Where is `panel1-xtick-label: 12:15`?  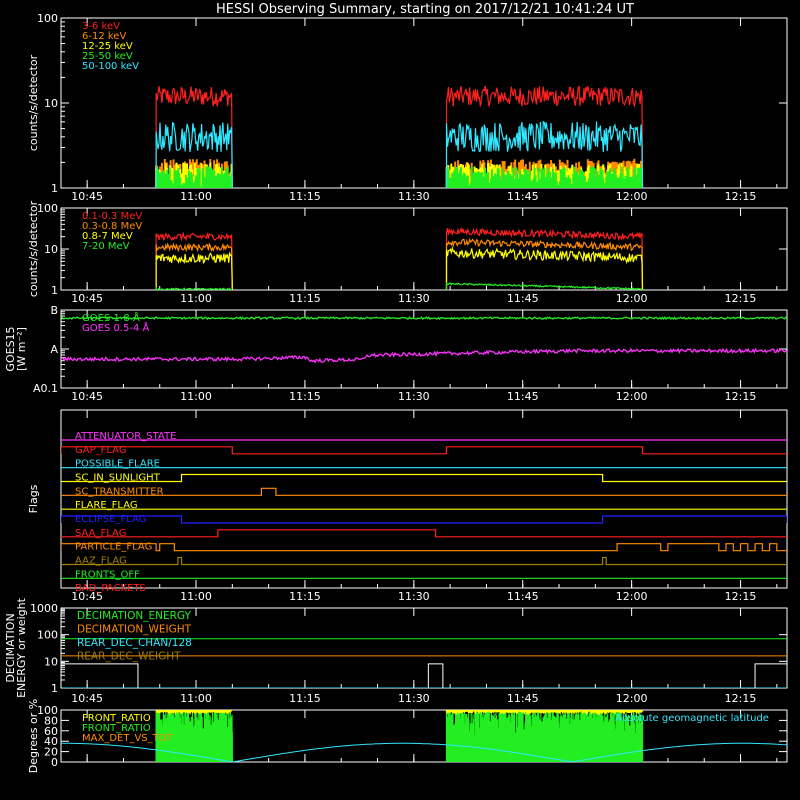 panel1-xtick-label: 12:15 is located at coordinates (741, 196).